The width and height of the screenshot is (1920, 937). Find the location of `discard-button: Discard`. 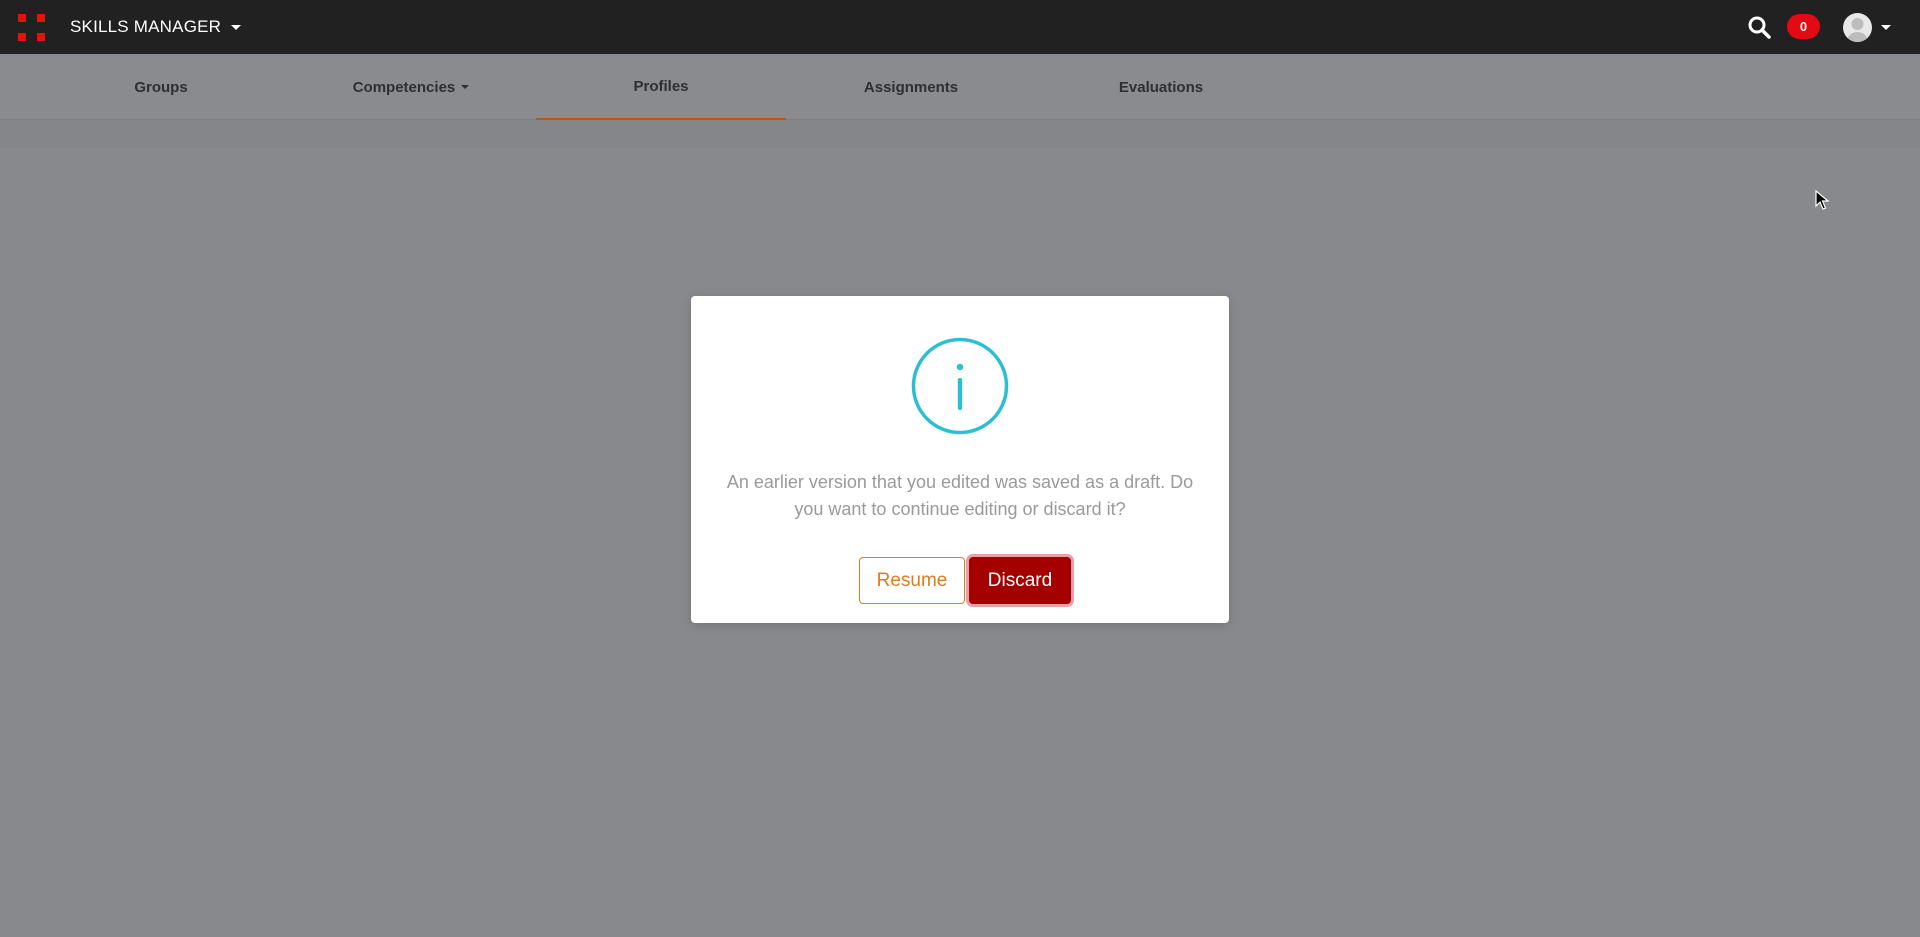

discard-button: Discard is located at coordinates (1020, 580).